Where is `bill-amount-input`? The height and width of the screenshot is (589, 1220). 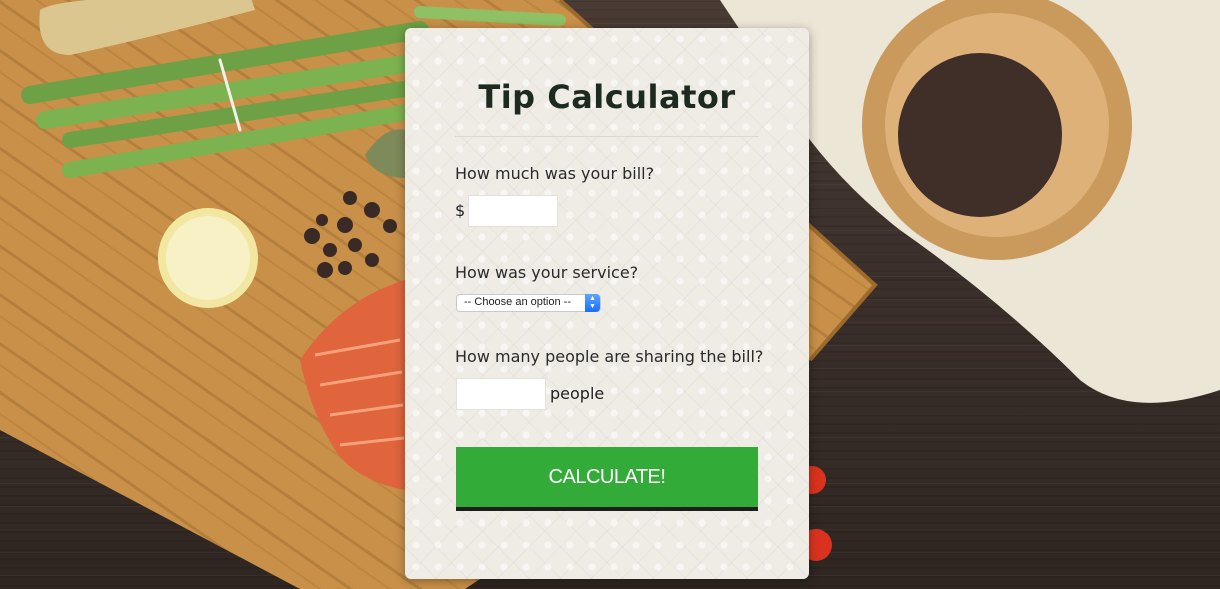
bill-amount-input is located at coordinates (513, 211).